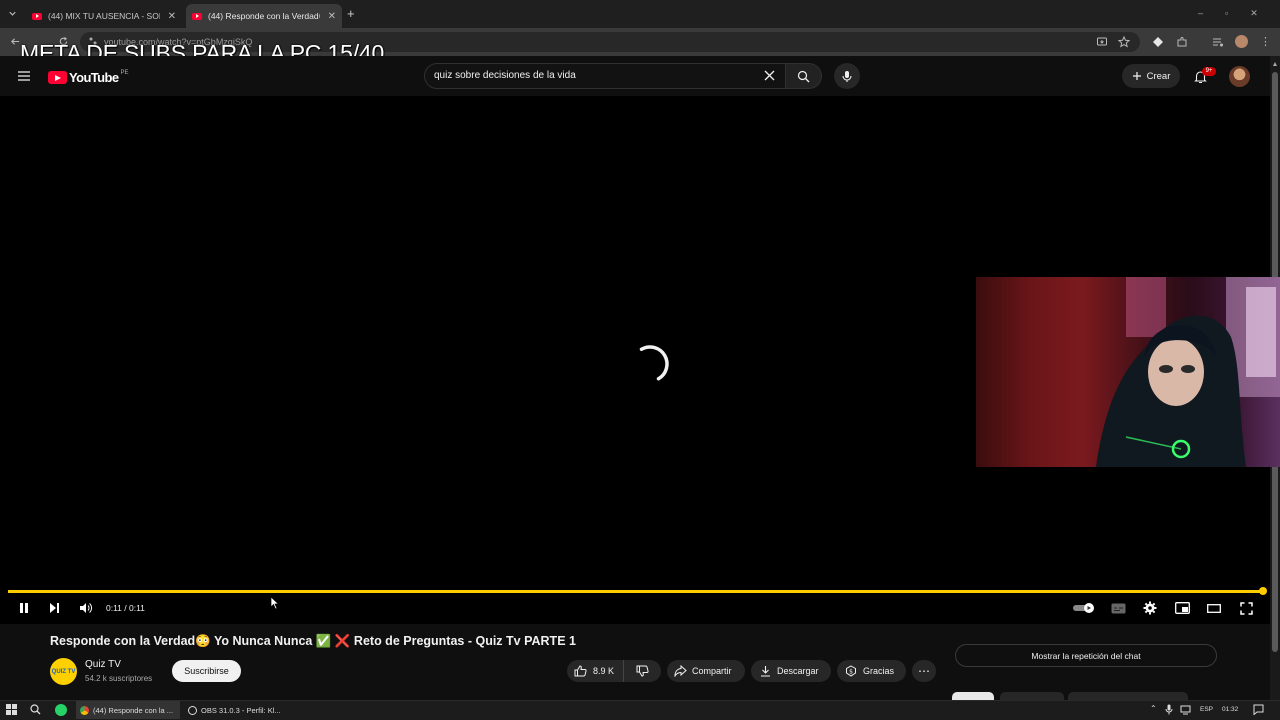 The width and height of the screenshot is (1280, 720). I want to click on theater-mode-icon, so click(1214, 608).